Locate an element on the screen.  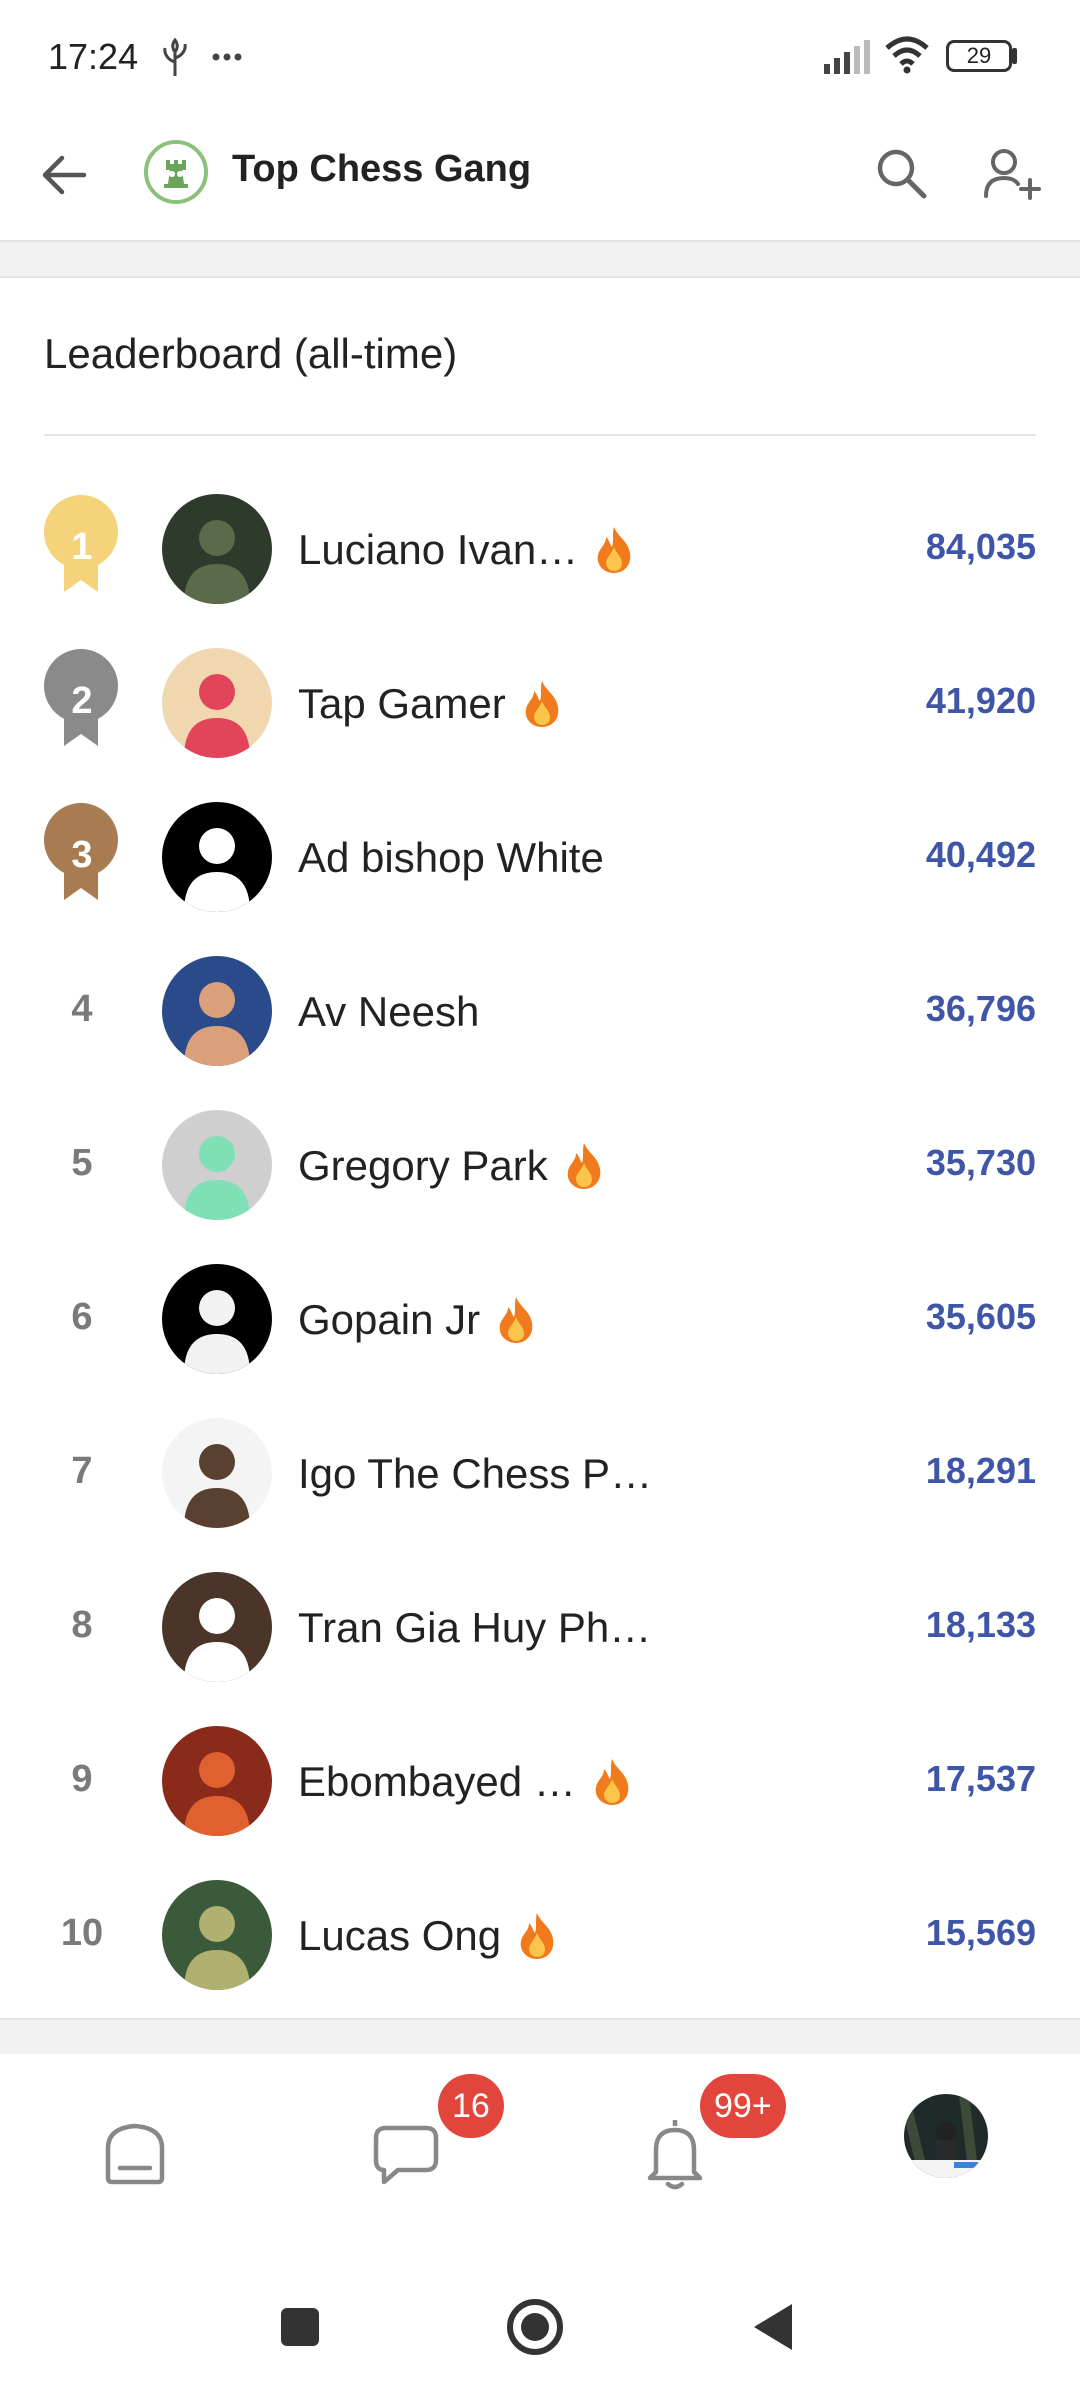
user-name-wrap: Ad bishop White is located at coordinates (451, 858).